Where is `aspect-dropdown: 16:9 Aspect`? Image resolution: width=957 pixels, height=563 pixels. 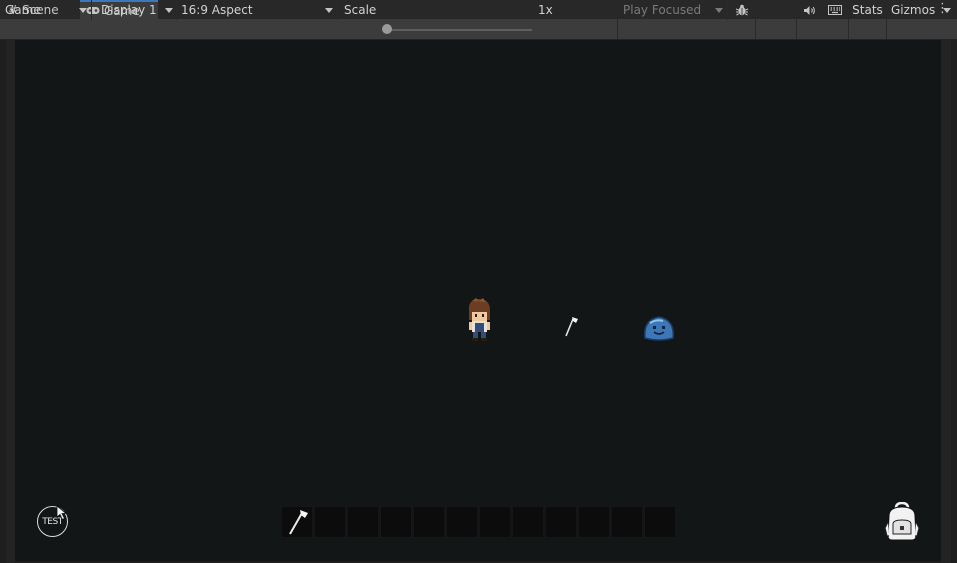
aspect-dropdown: 16:9 Aspect is located at coordinates (257, 10).